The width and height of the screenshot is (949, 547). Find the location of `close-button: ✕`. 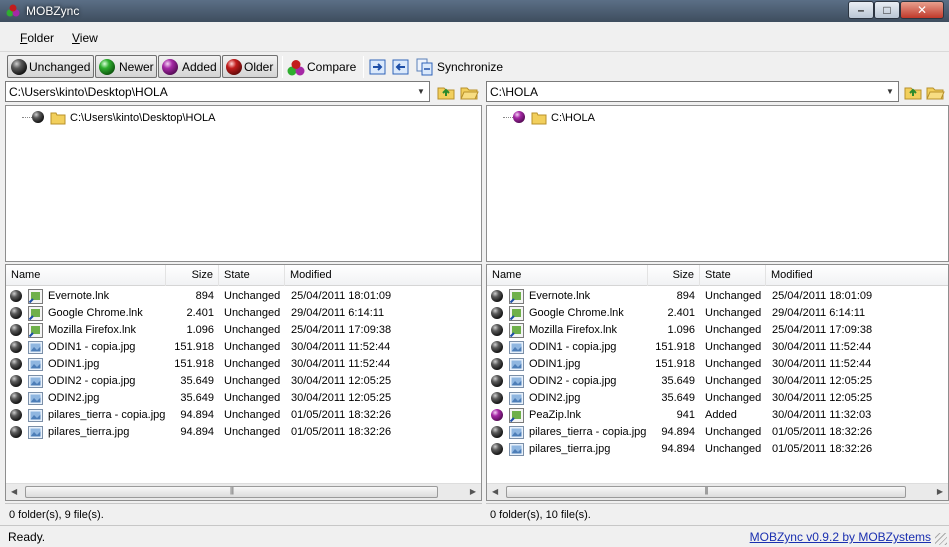

close-button: ✕ is located at coordinates (922, 10).